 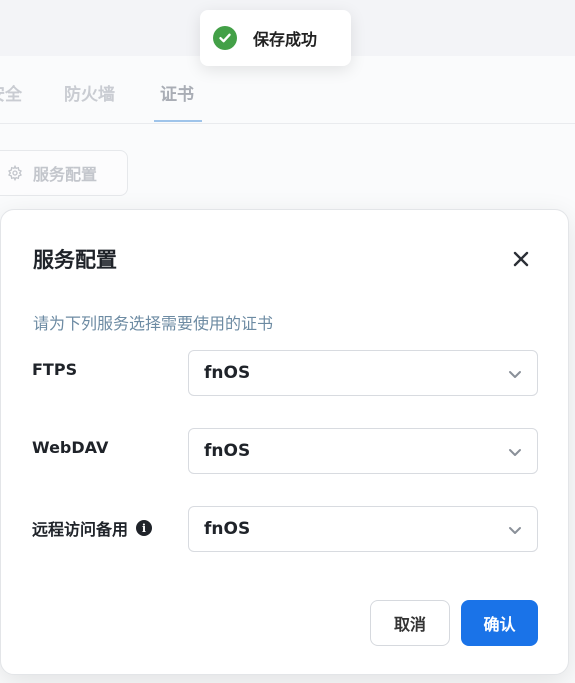 What do you see at coordinates (410, 623) in the screenshot?
I see `cancel-button: 取消` at bounding box center [410, 623].